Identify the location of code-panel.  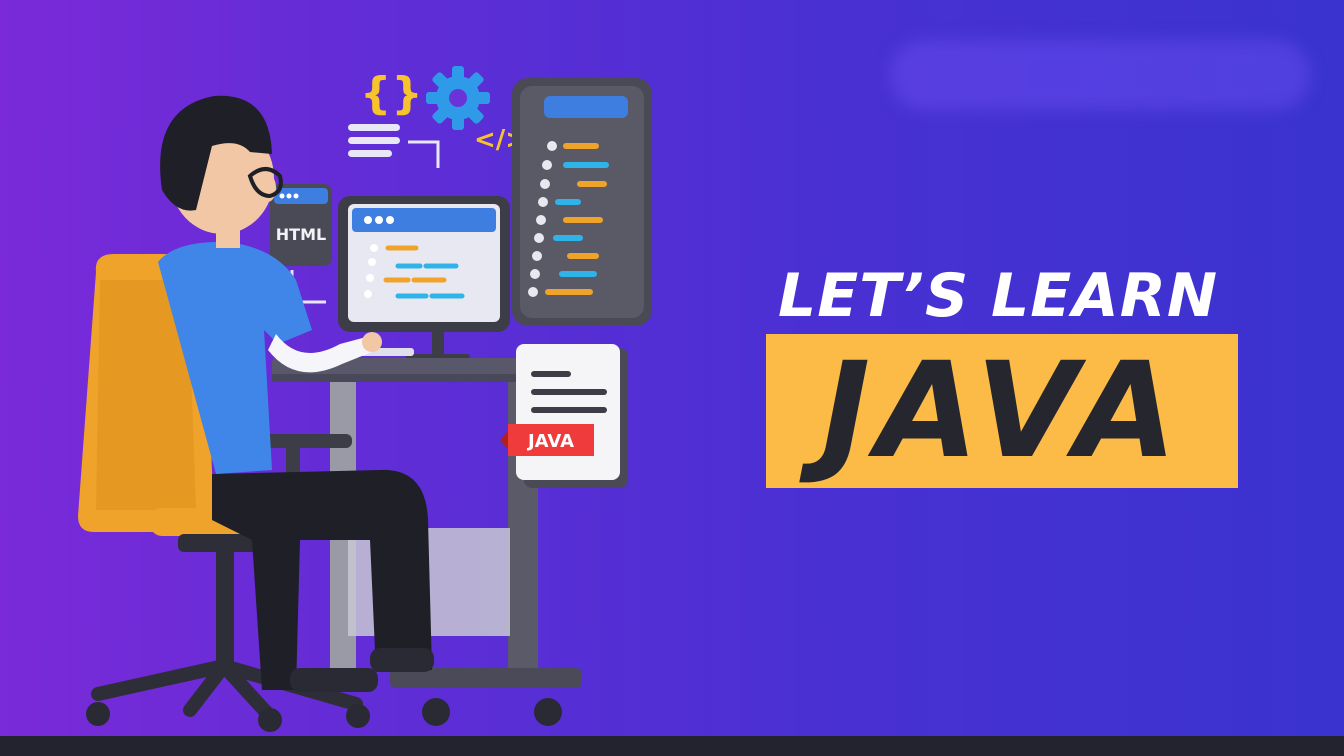
(582, 202).